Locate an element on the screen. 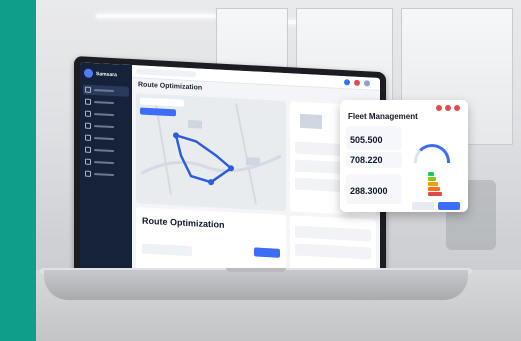 This screenshot has width=521, height=341. stat-box: 288.3000 is located at coordinates (374, 189).